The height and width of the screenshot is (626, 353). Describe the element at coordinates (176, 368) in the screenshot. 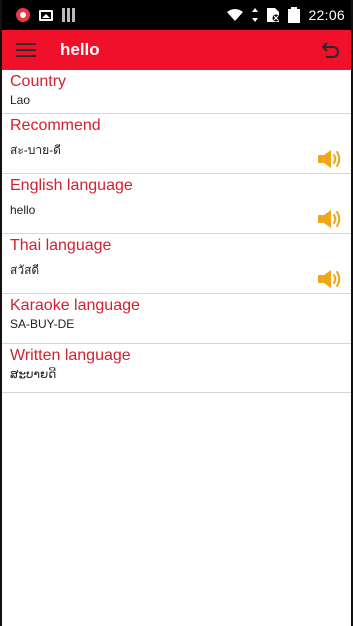

I see `row-written: Written language ສະບາຍດີ` at that location.